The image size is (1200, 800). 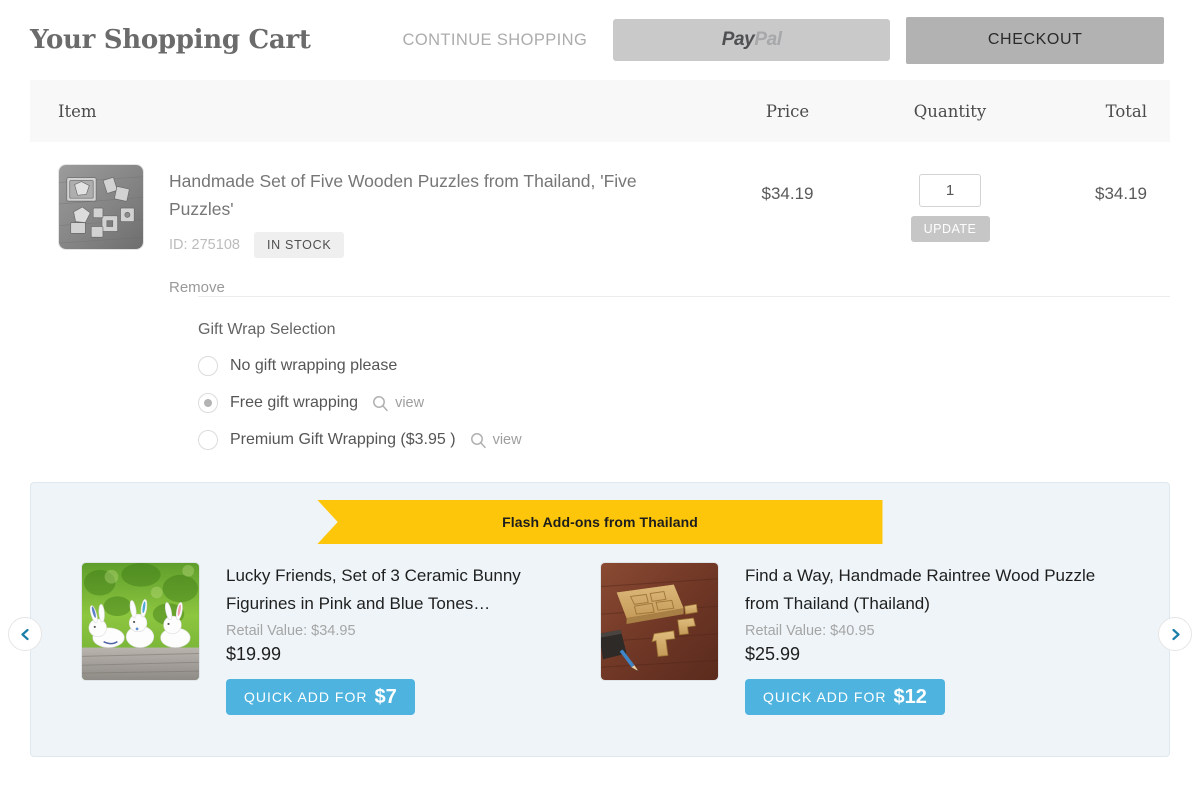 I want to click on raintree-wood-puzzle-image, so click(x=659, y=621).